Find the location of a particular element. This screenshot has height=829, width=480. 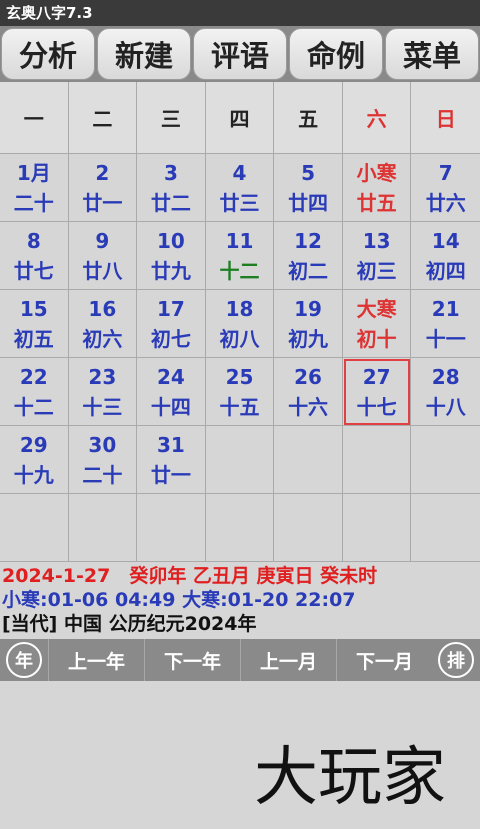

calendar-day: 大寒 初十 is located at coordinates (377, 324).